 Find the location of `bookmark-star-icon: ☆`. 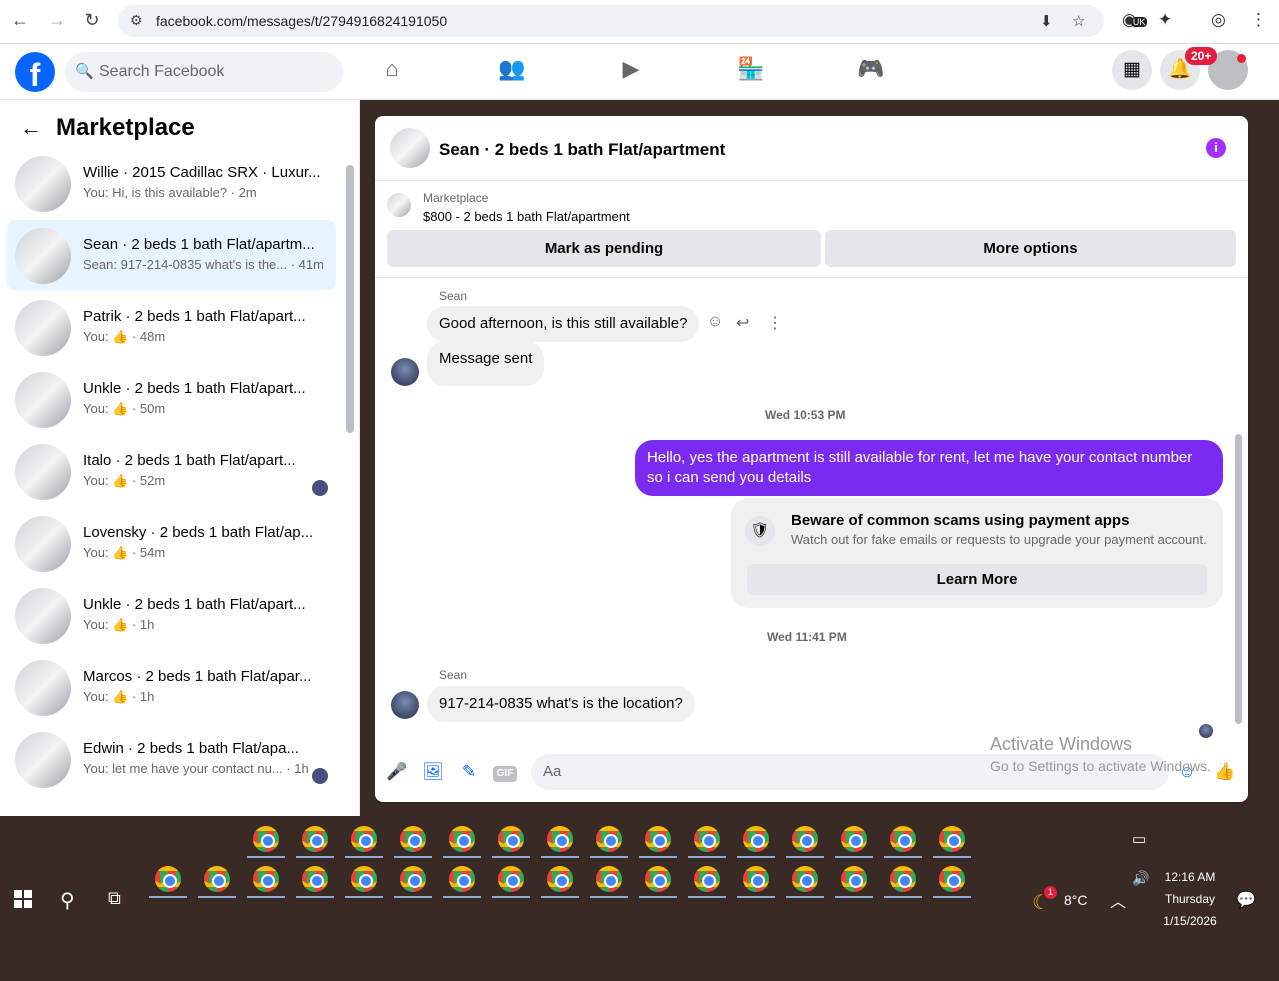

bookmark-star-icon: ☆ is located at coordinates (1078, 21).